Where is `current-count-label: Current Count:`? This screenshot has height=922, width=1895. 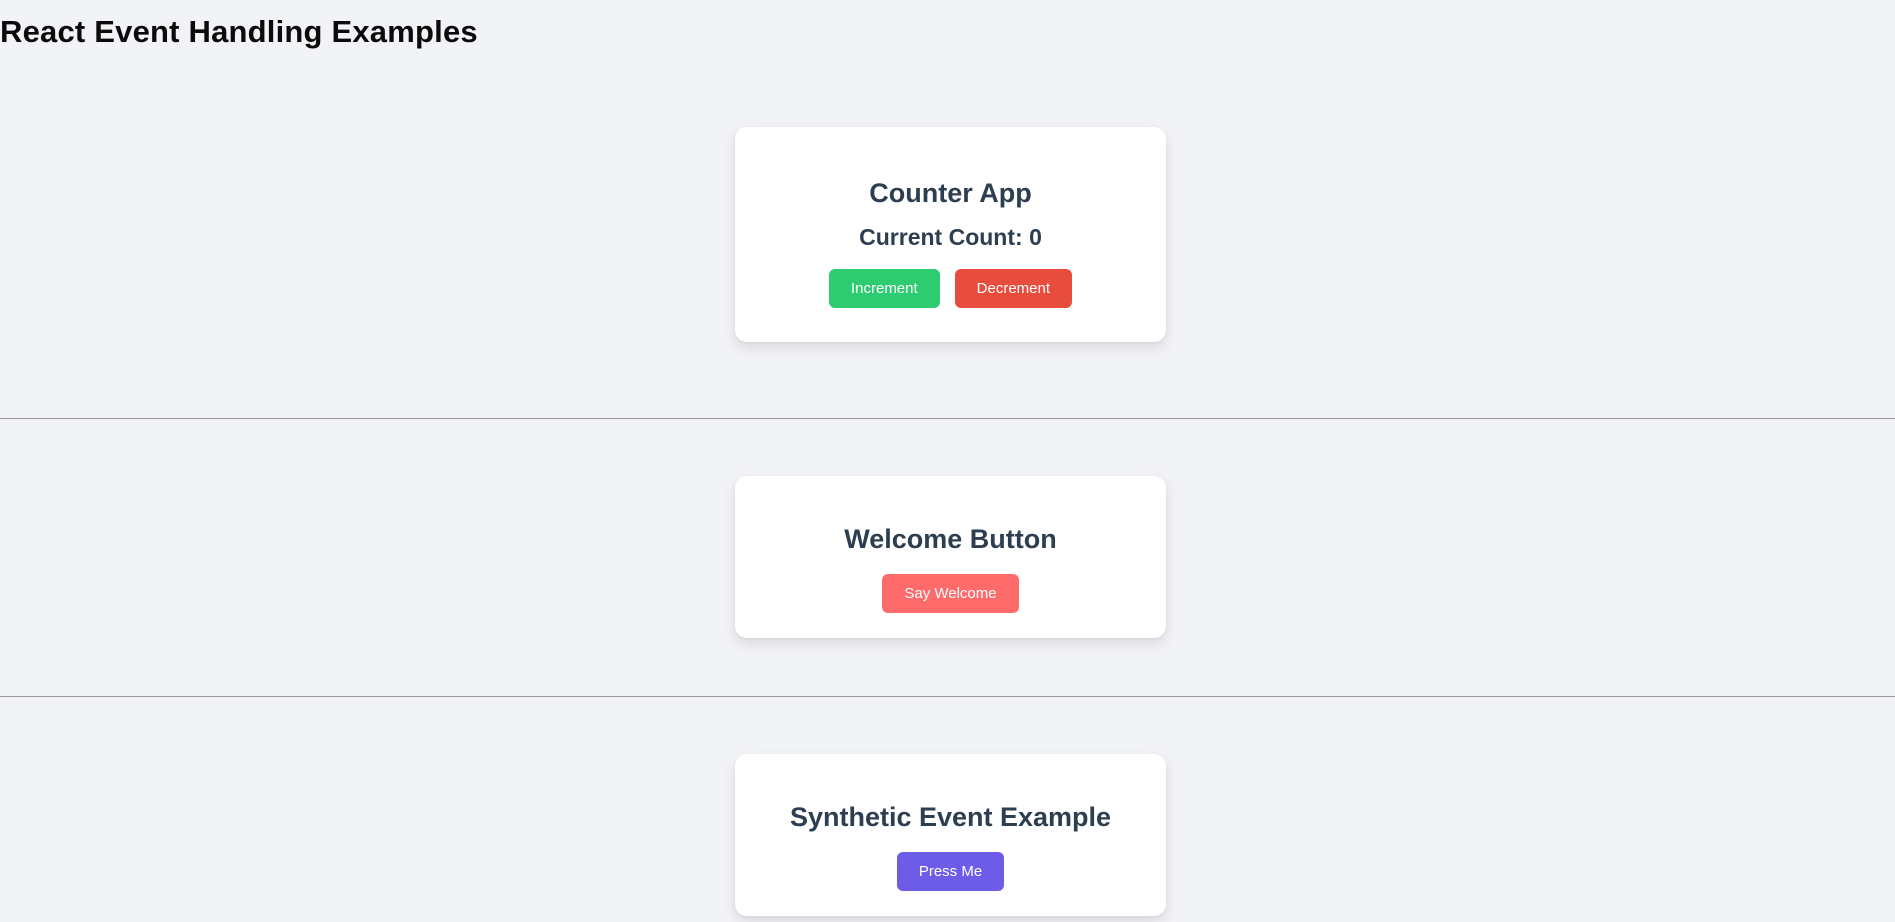 current-count-label: Current Count: is located at coordinates (944, 237).